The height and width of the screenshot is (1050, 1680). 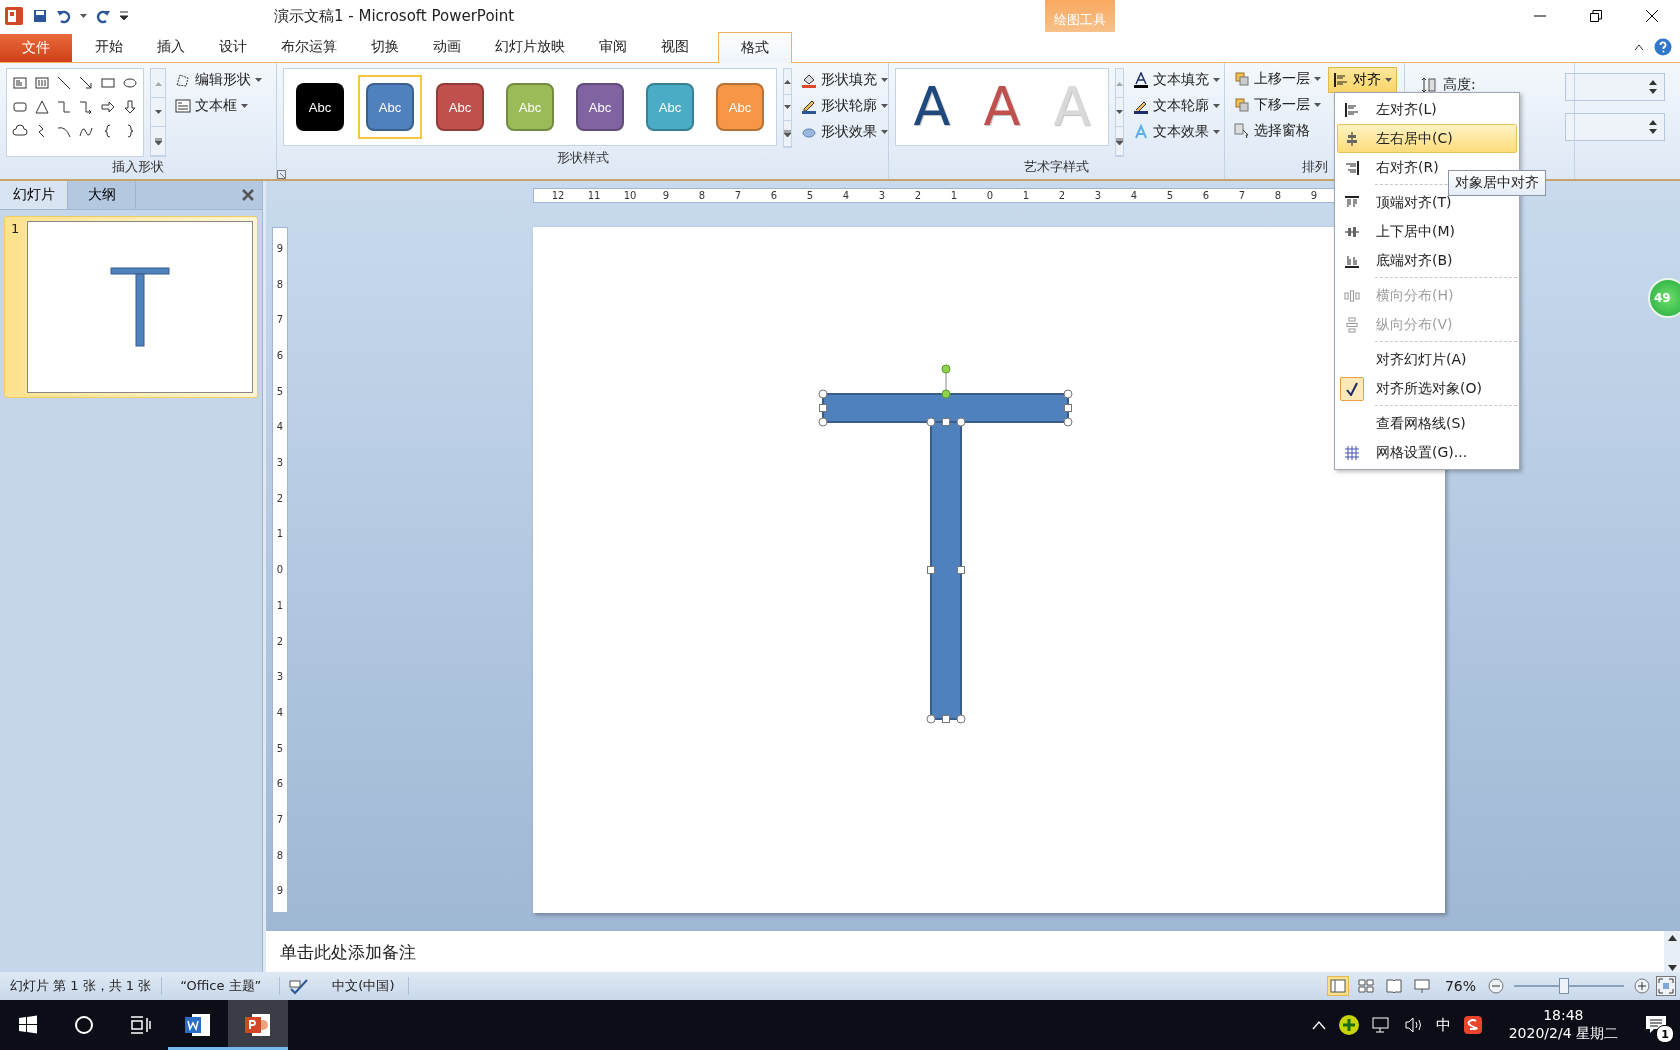 I want to click on view-button, so click(x=1337, y=986).